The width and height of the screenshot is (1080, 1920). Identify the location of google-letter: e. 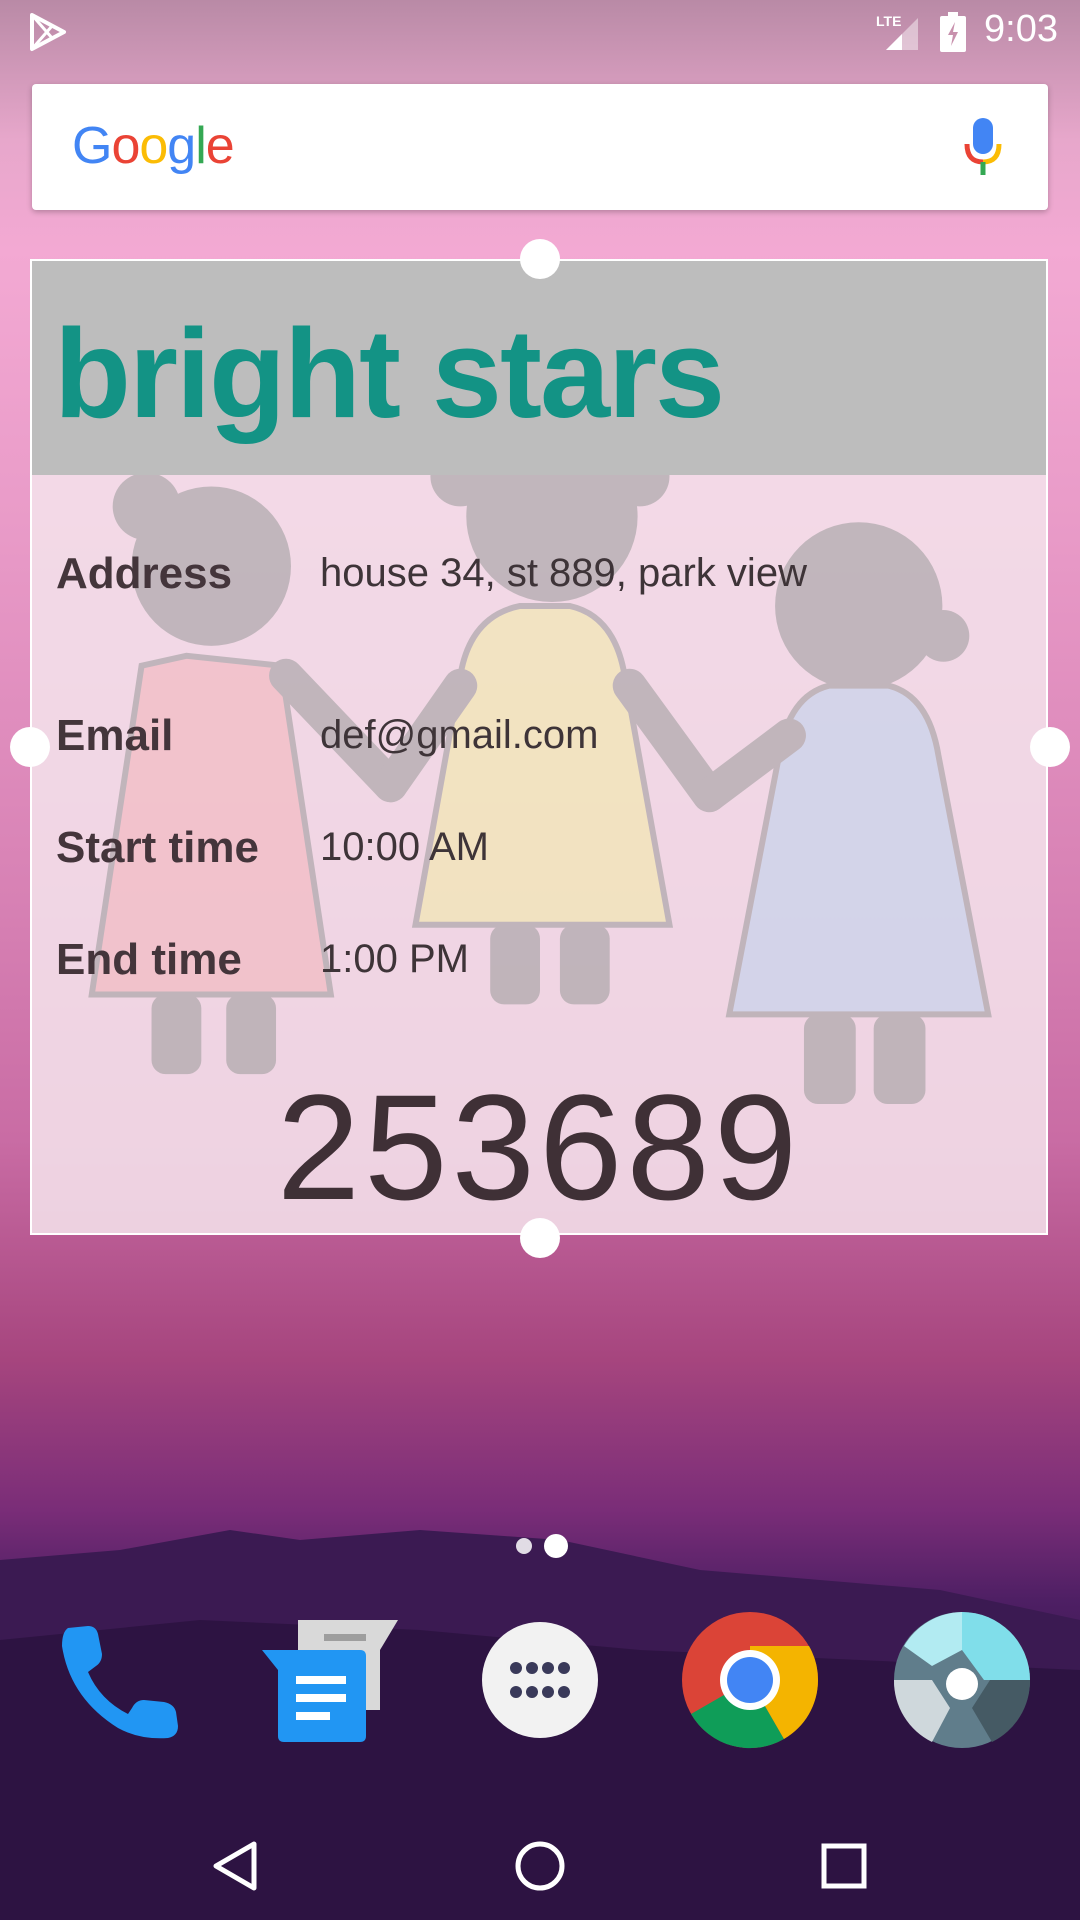
(220, 146).